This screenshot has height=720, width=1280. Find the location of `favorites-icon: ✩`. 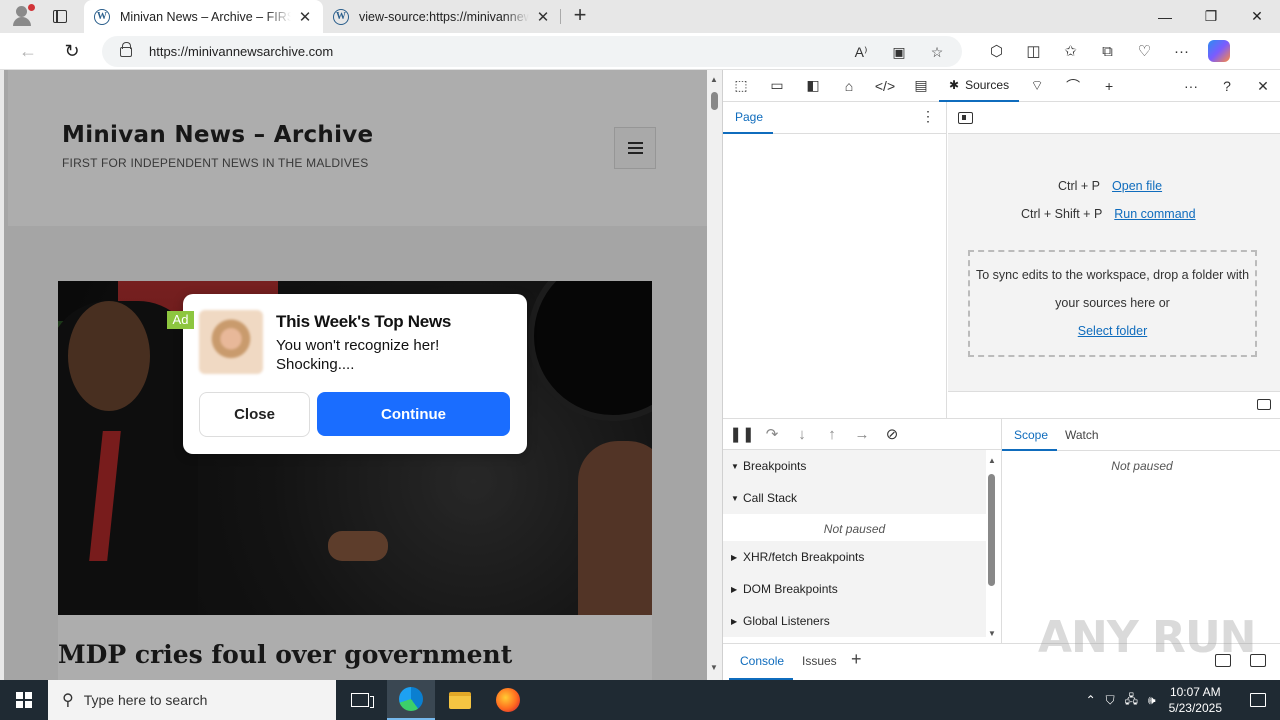

favorites-icon: ✩ is located at coordinates (1070, 51).